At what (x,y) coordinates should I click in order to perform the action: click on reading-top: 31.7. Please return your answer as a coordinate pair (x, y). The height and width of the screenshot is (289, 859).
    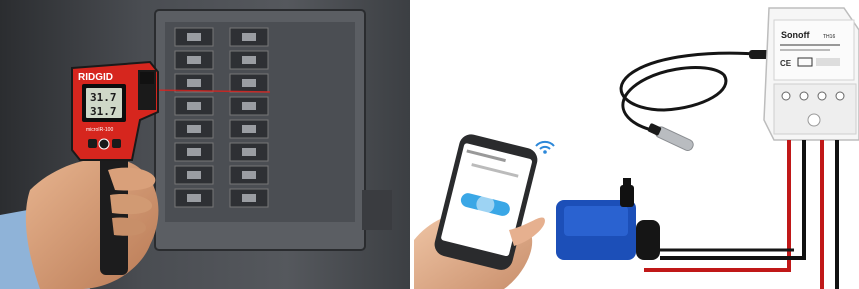
    Looking at the image, I should click on (103, 97).